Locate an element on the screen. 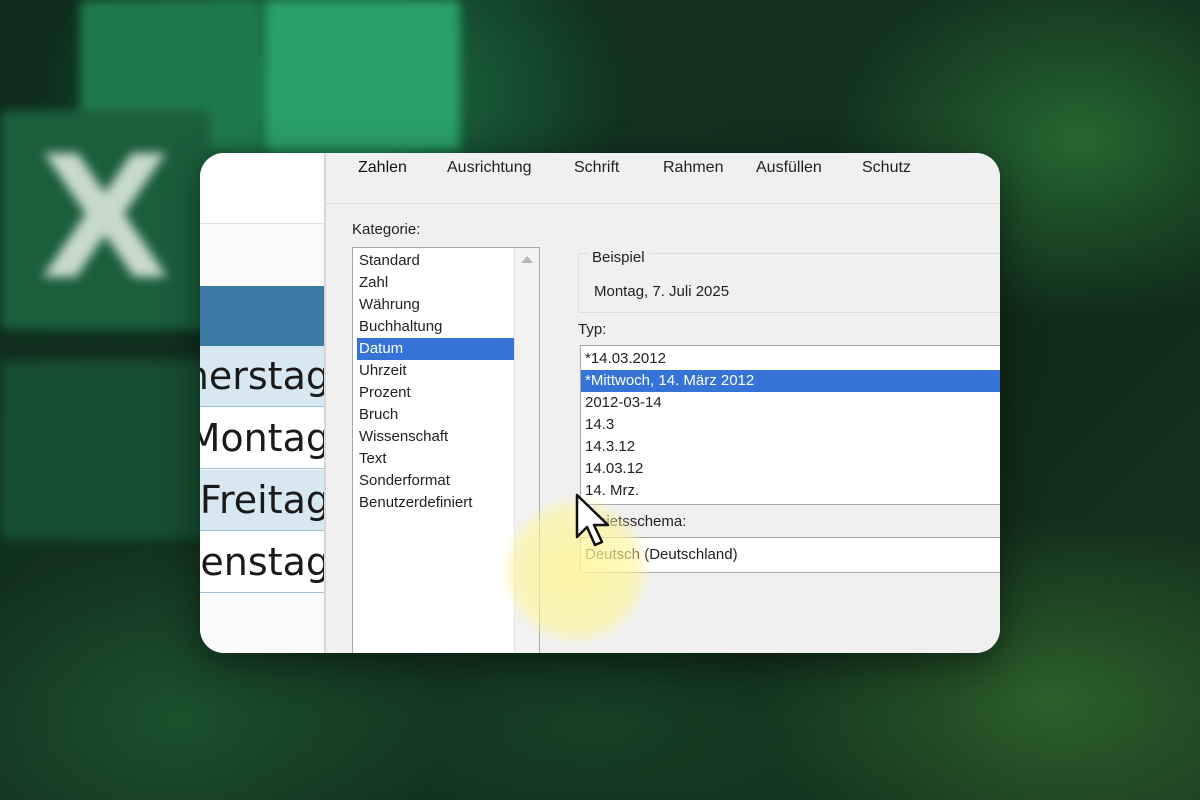  category-item-waehrung: Währung is located at coordinates (446, 305).